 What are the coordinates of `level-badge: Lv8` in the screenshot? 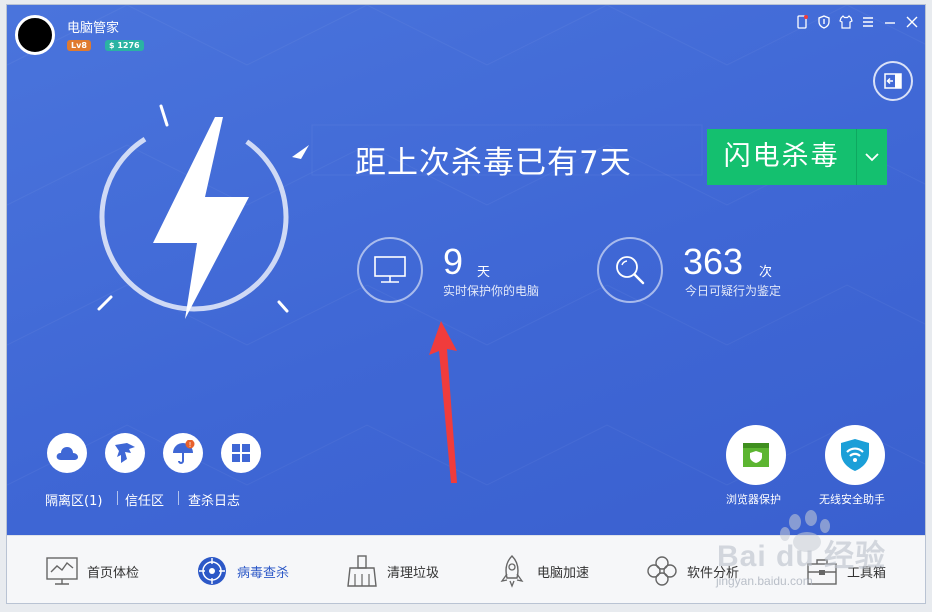 It's located at (79, 45).